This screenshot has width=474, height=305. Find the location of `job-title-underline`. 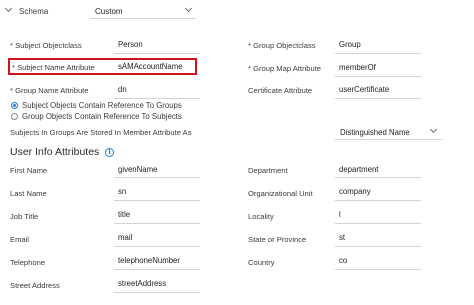

job-title-underline is located at coordinates (157, 223).